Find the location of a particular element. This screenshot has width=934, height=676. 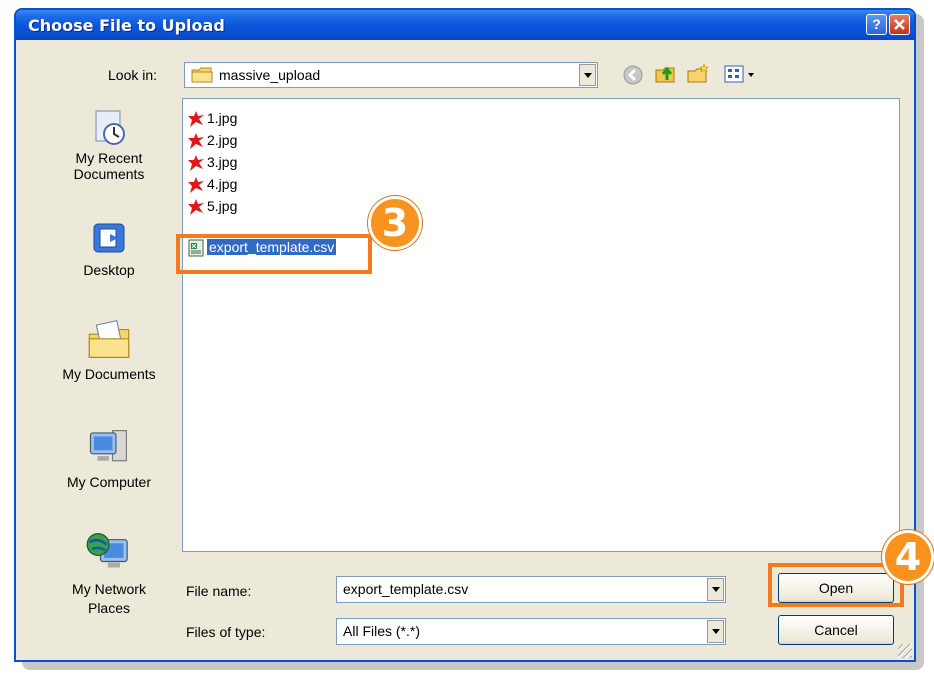

up-folder-icon is located at coordinates (666, 74).